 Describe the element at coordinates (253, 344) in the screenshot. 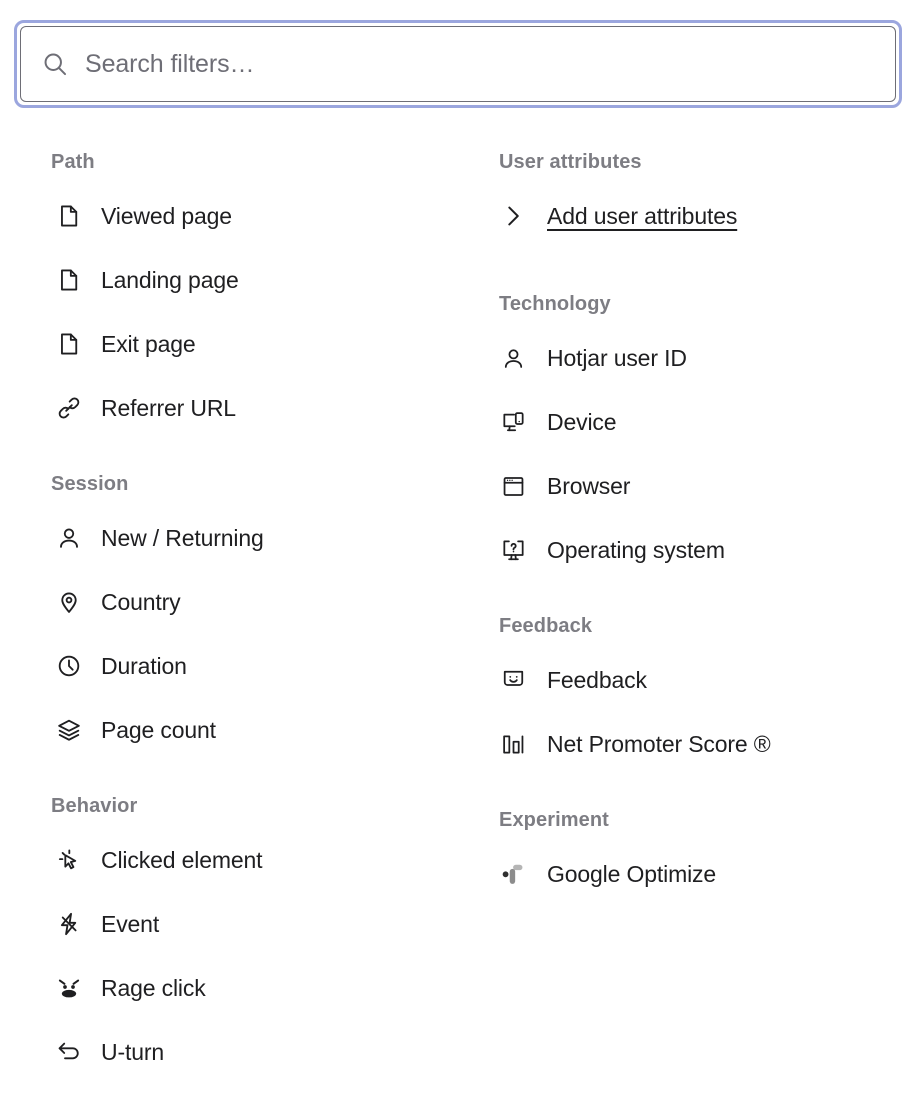

I see `filter-item-exit-page: Exit page` at that location.